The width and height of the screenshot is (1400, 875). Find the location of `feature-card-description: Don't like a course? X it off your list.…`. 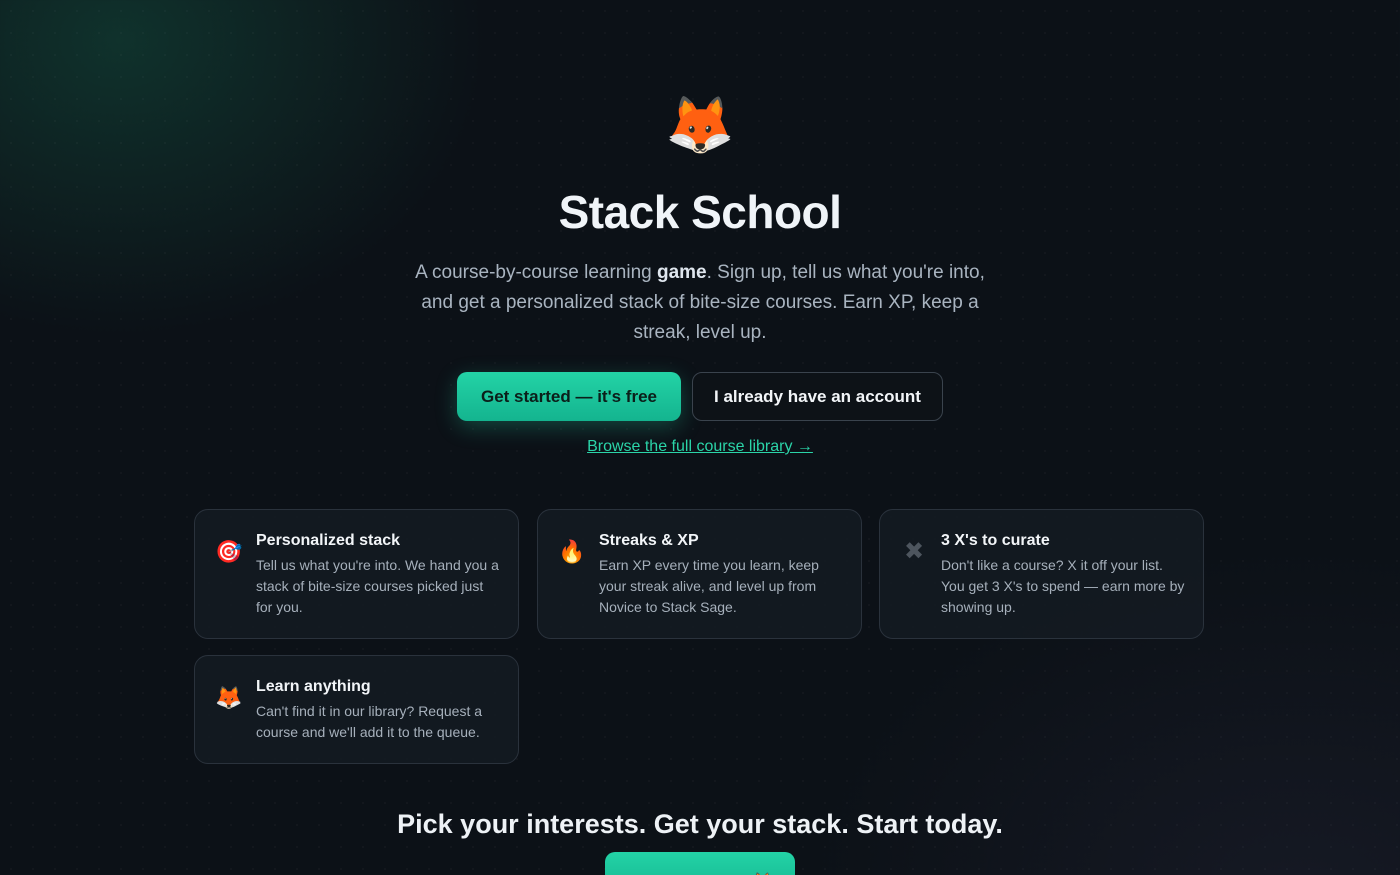

feature-card-description: Don't like a course? X it off your list.… is located at coordinates (1063, 586).